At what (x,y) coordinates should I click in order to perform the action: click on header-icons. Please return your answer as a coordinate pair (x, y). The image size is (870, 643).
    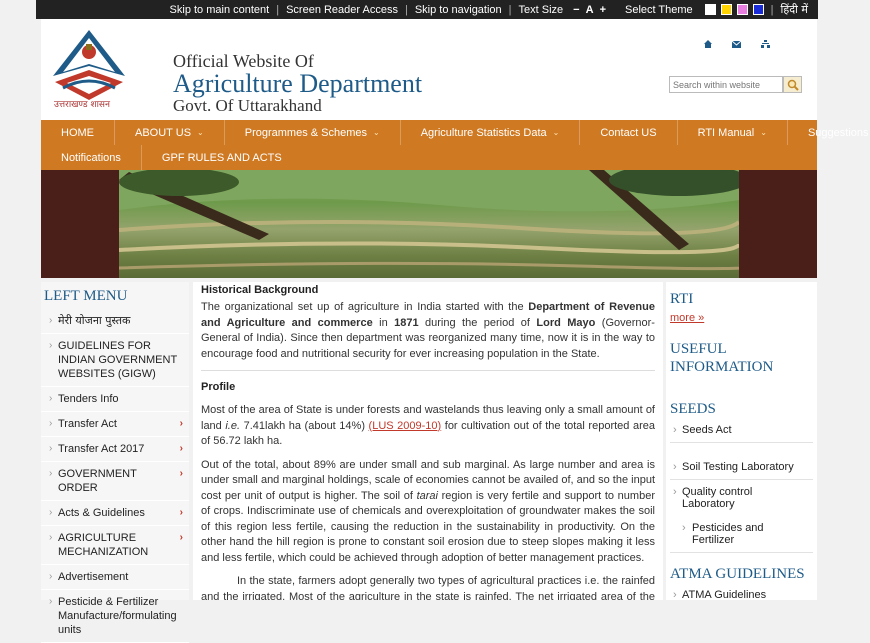
    Looking at the image, I should click on (737, 45).